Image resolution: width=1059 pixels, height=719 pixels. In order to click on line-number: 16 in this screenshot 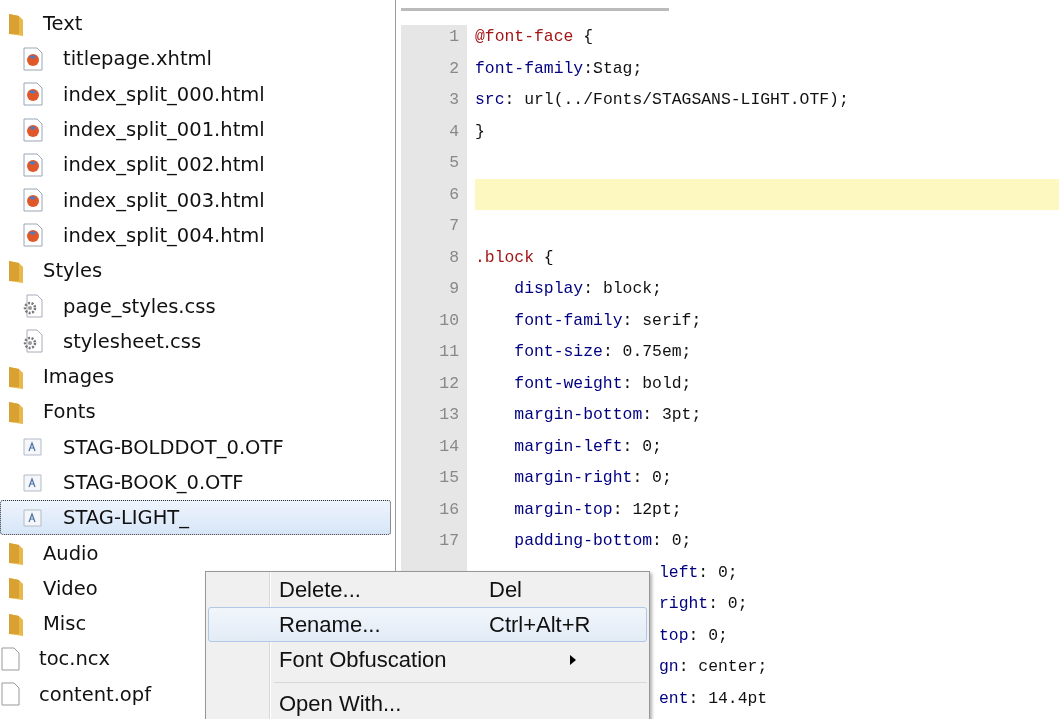, I will do `click(449, 509)`.